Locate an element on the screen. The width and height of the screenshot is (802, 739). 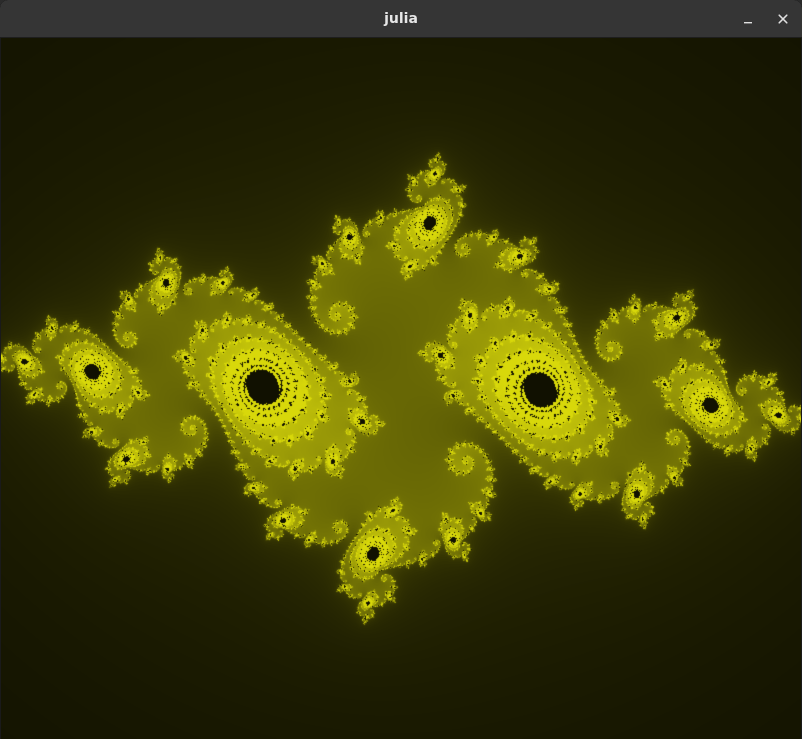
close-button is located at coordinates (783, 19).